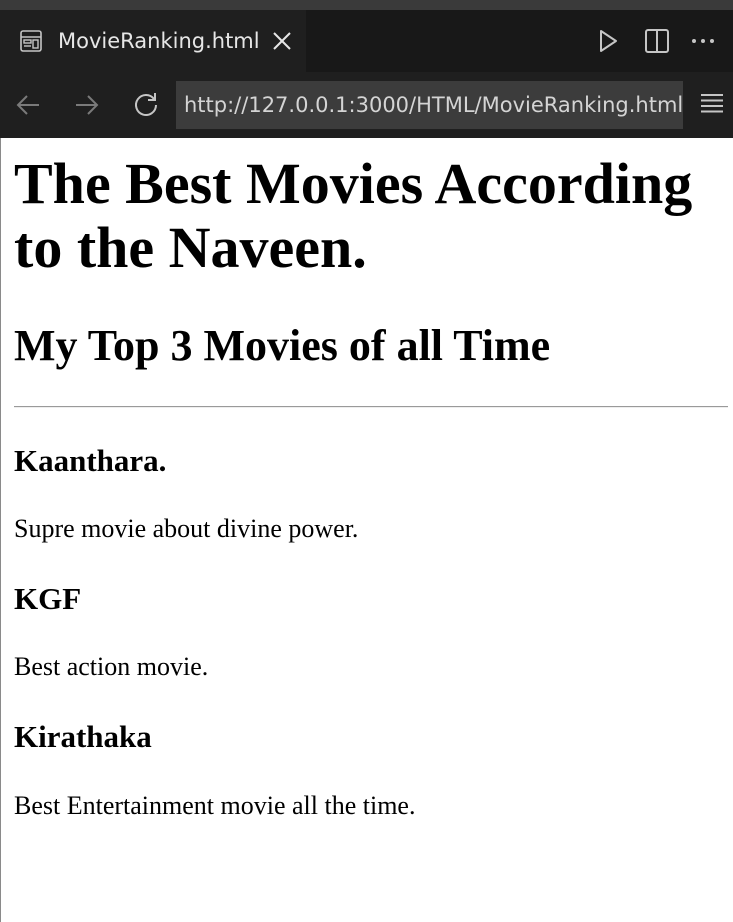 Image resolution: width=733 pixels, height=922 pixels. What do you see at coordinates (48, 598) in the screenshot?
I see `movie-title: KGF` at bounding box center [48, 598].